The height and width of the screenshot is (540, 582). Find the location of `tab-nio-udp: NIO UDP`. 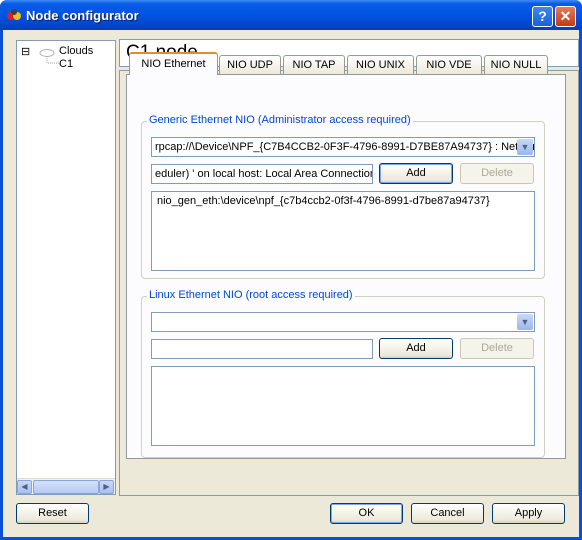

tab-nio-udp: NIO UDP is located at coordinates (250, 64).